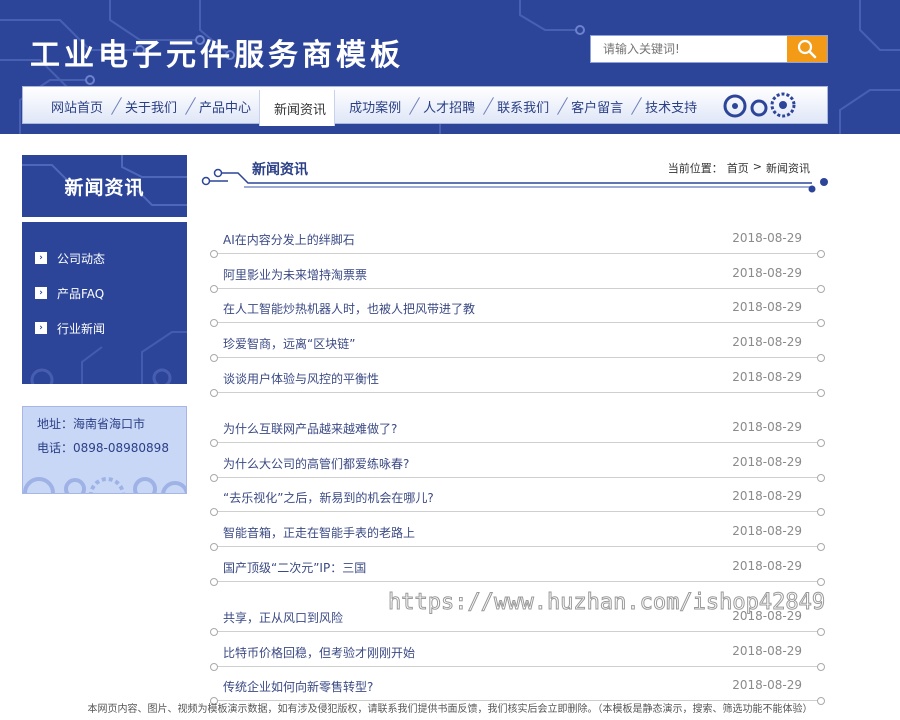  What do you see at coordinates (759, 105) in the screenshot?
I see `gears-icon` at bounding box center [759, 105].